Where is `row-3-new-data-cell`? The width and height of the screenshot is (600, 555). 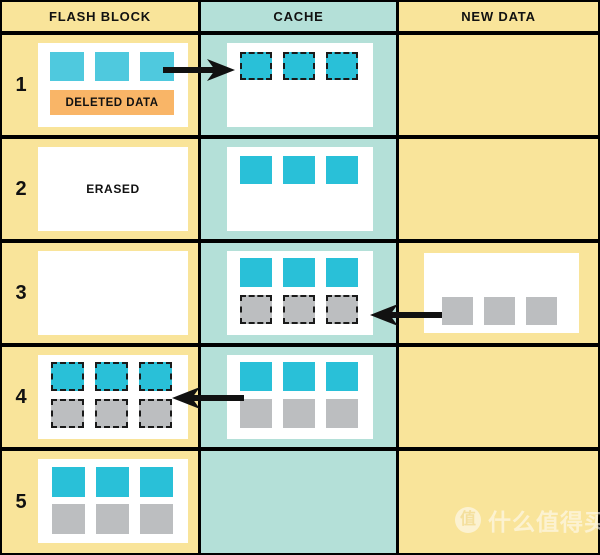 row-3-new-data-cell is located at coordinates (498, 293).